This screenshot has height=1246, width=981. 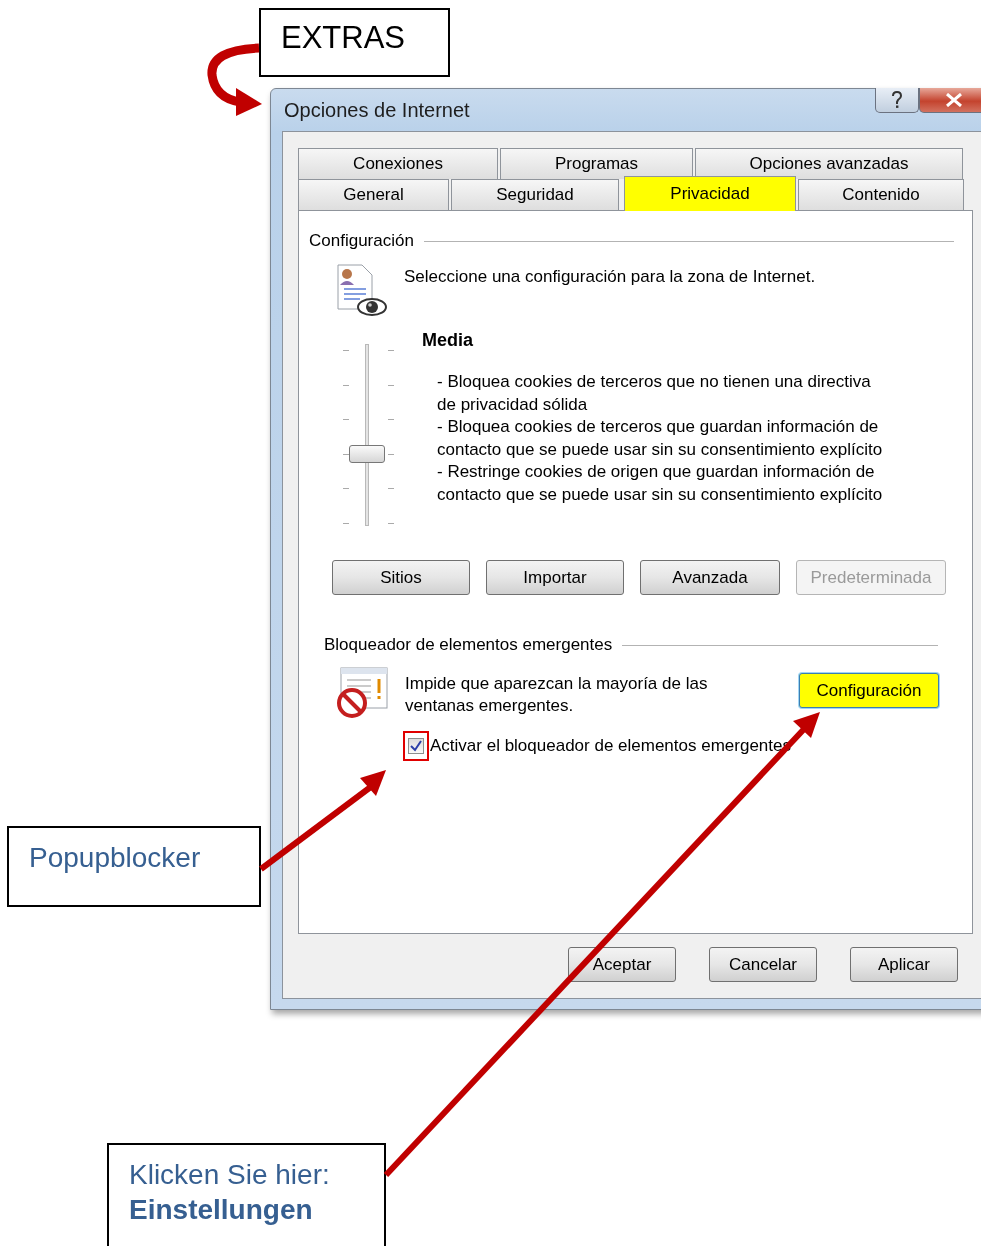 What do you see at coordinates (367, 453) in the screenshot?
I see `slider-thumb` at bounding box center [367, 453].